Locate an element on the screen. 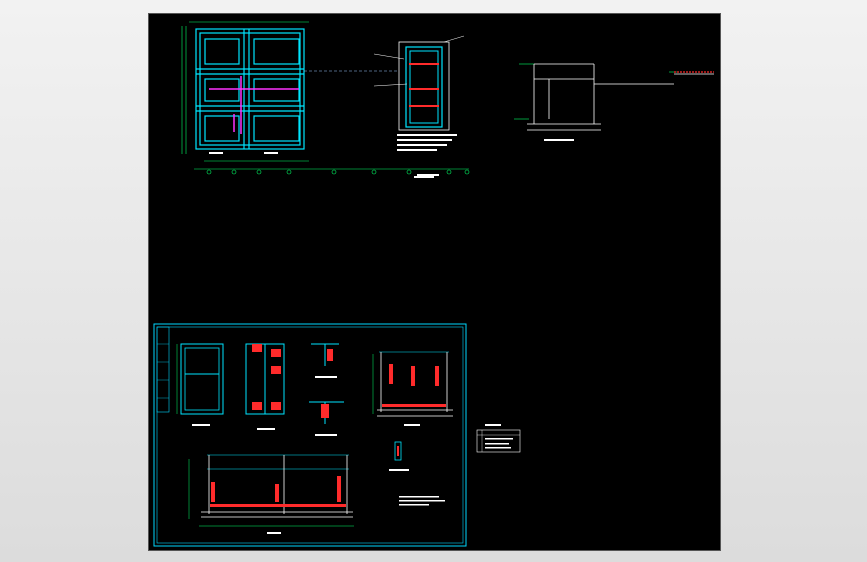  plan-dimensions is located at coordinates (325, 98).